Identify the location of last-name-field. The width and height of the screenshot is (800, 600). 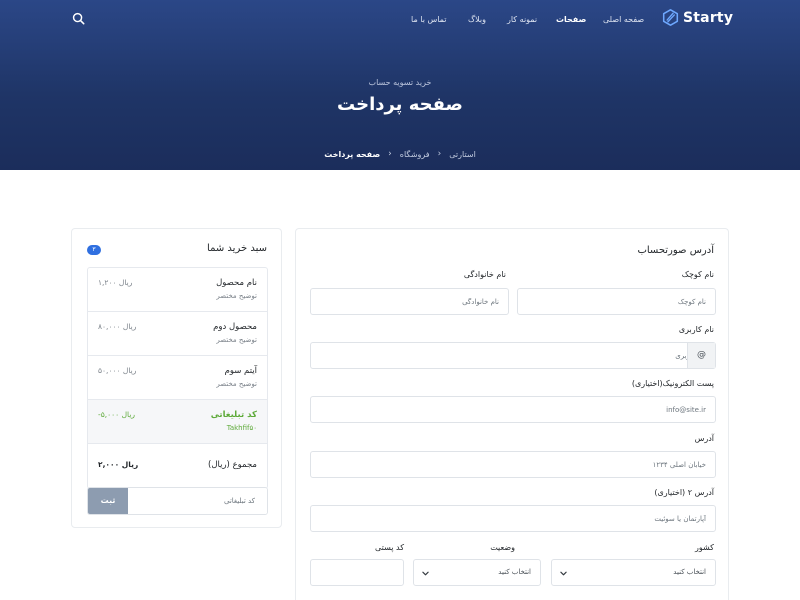
(409, 301).